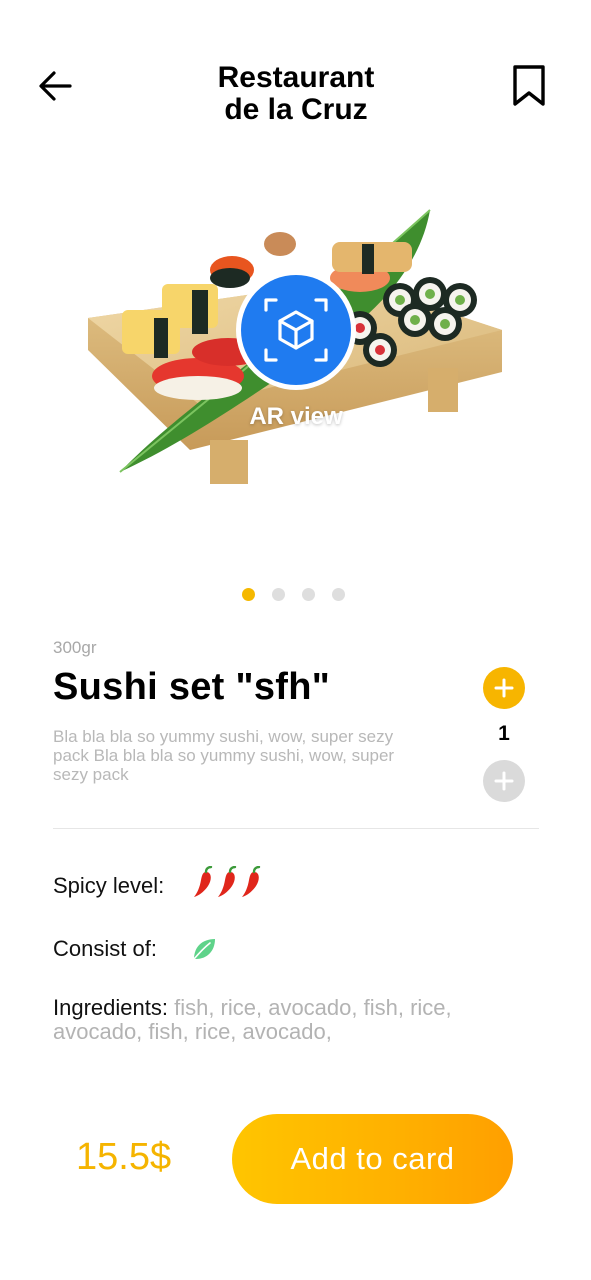 The image size is (591, 1280). I want to click on cube-scan-icon, so click(296, 330).